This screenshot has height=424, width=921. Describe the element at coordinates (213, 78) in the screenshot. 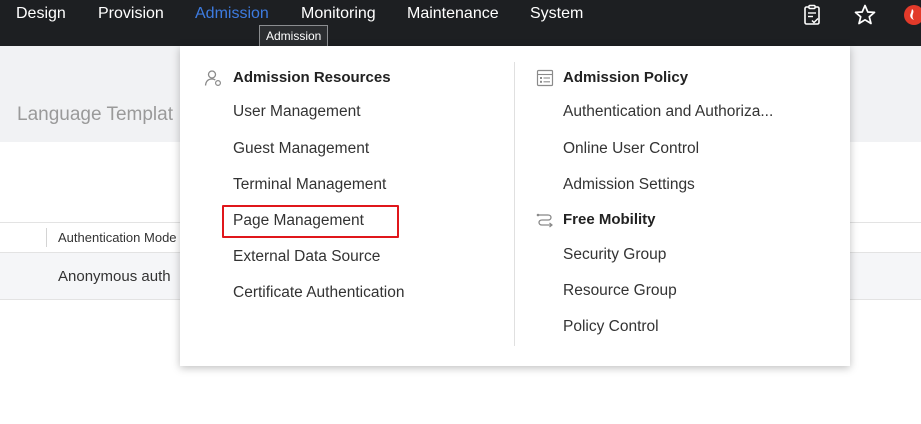

I see `user-gear-icon` at that location.